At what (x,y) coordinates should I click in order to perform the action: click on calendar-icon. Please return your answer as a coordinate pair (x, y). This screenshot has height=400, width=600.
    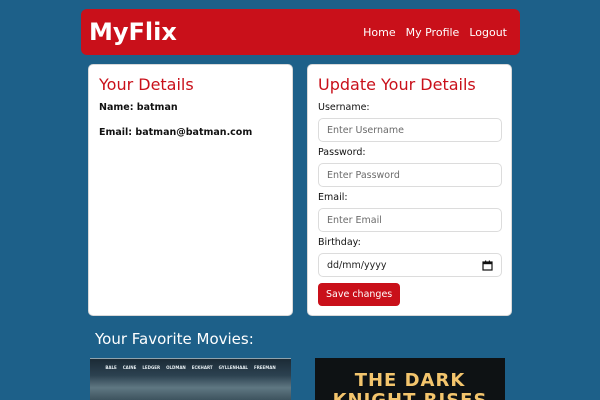
    Looking at the image, I should click on (487, 265).